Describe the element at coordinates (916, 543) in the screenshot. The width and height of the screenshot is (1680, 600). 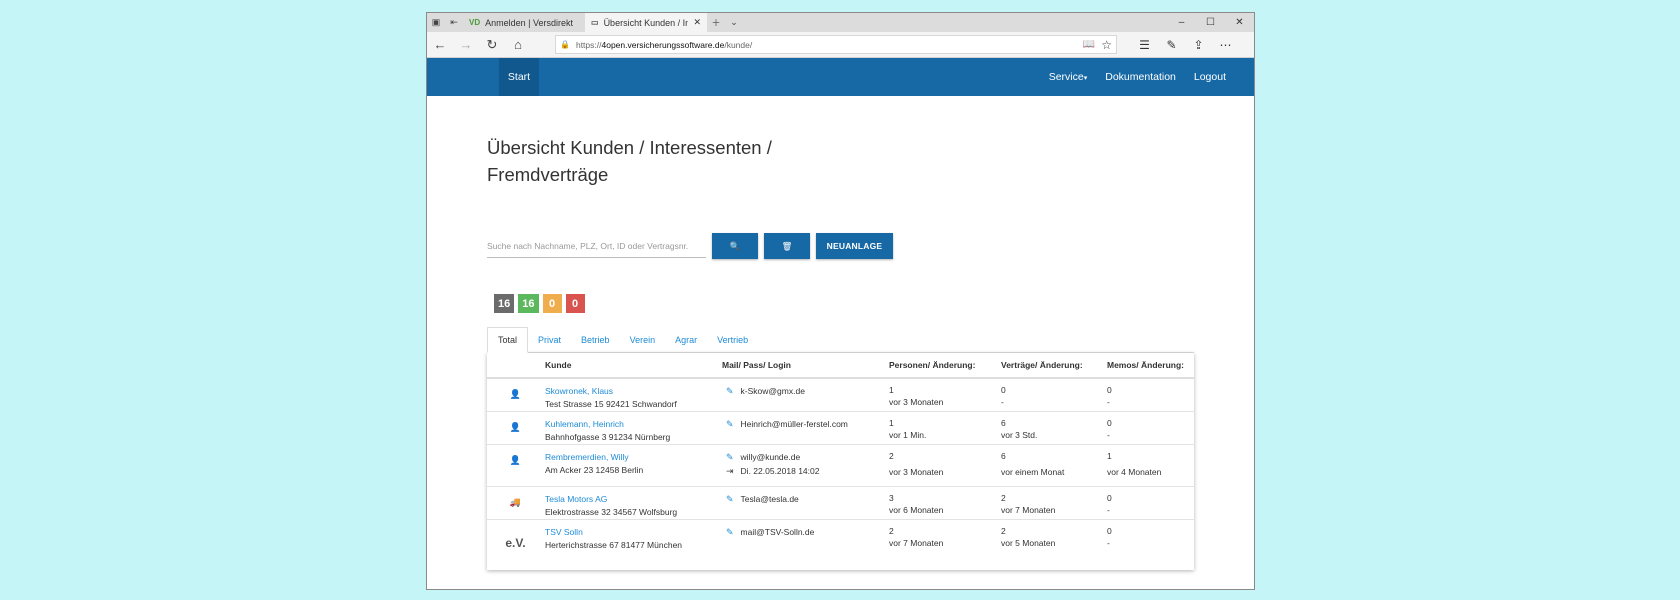
I see `persons-change: vor 7 Monaten` at that location.